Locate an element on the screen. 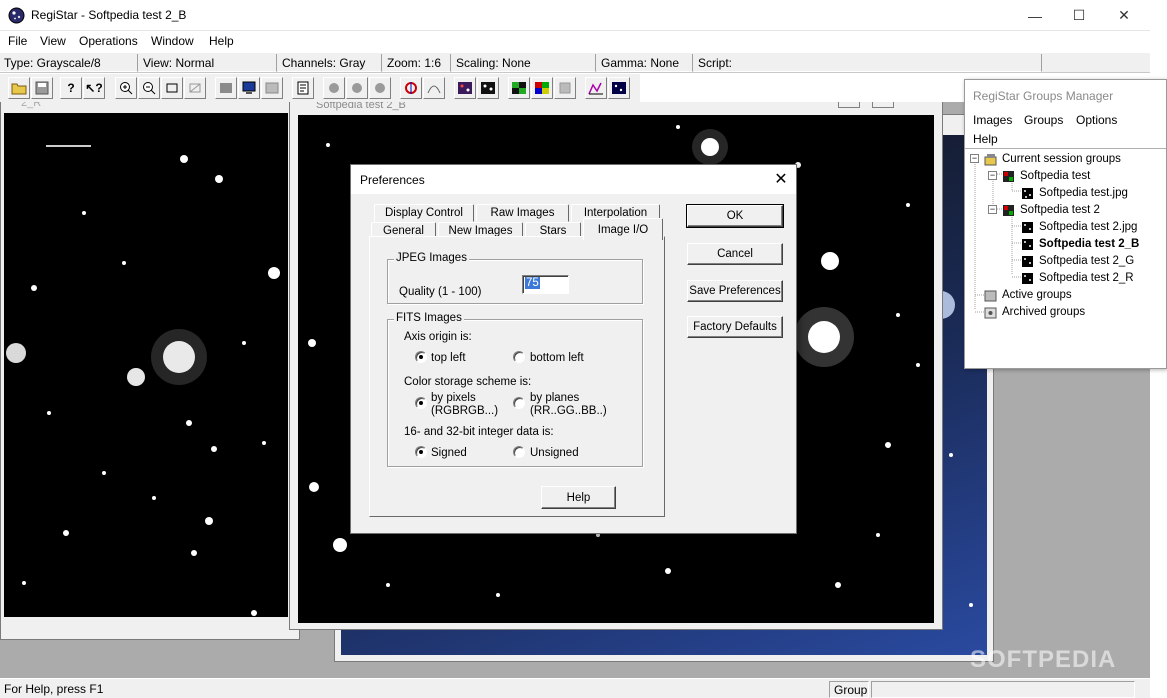 The height and width of the screenshot is (698, 1167). tree-item: Softpedia test.jpg is located at coordinates (1074, 193).